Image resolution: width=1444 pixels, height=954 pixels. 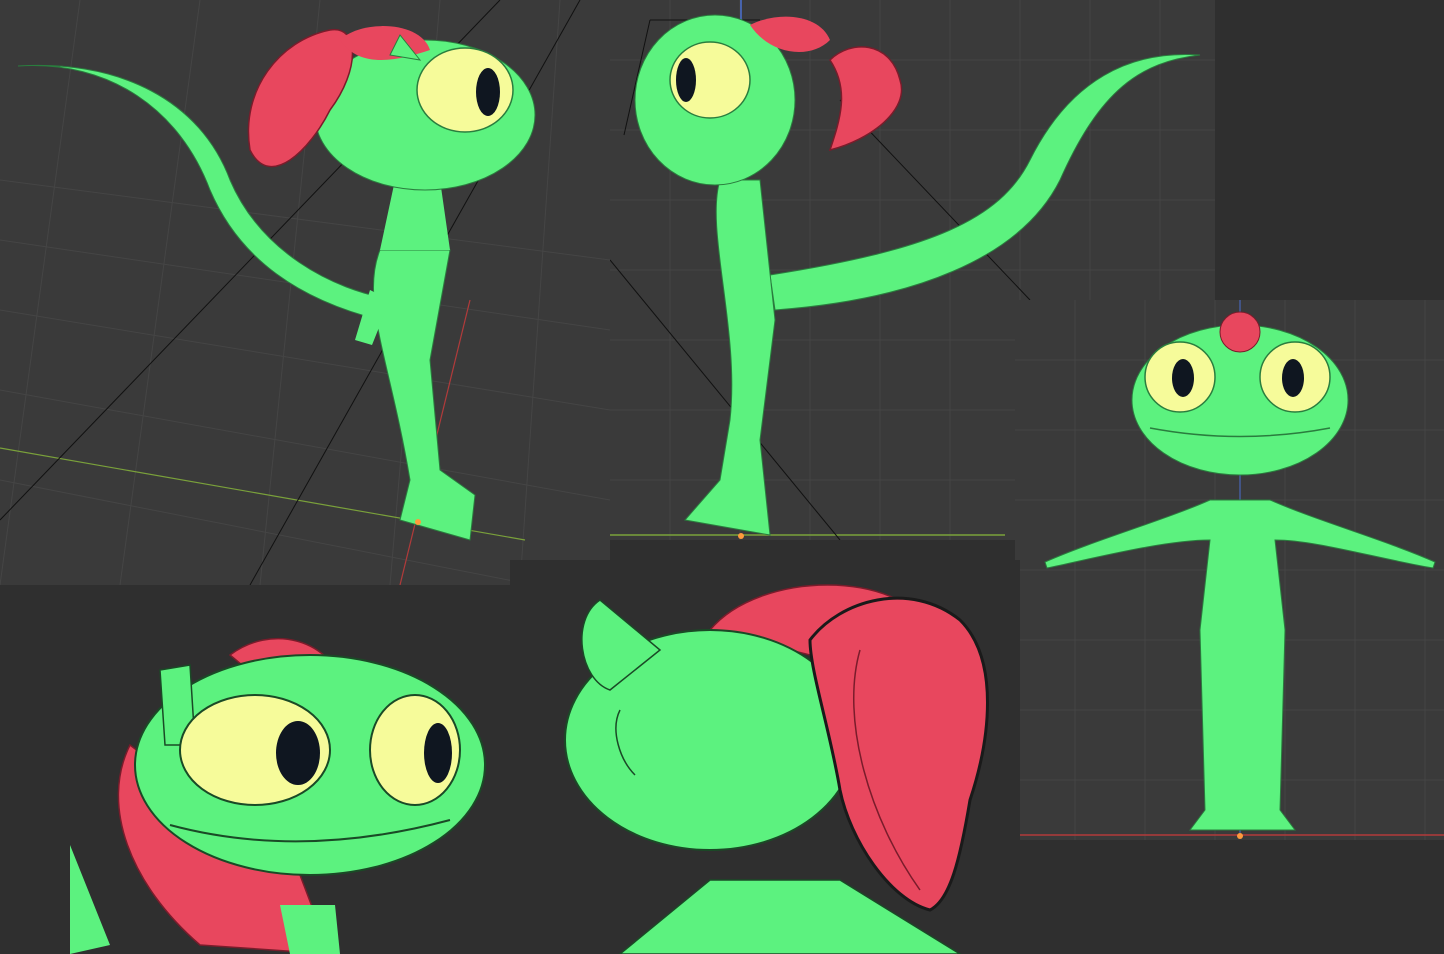 I want to click on face-closeup-viewport, so click(x=290, y=769).